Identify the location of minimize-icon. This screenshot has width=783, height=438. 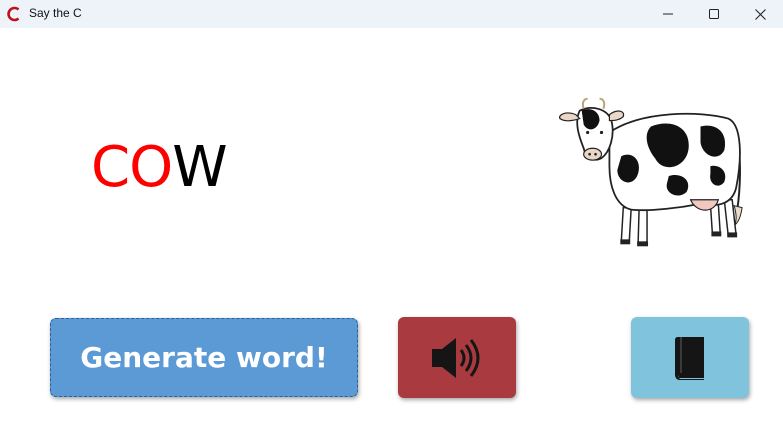
(668, 14).